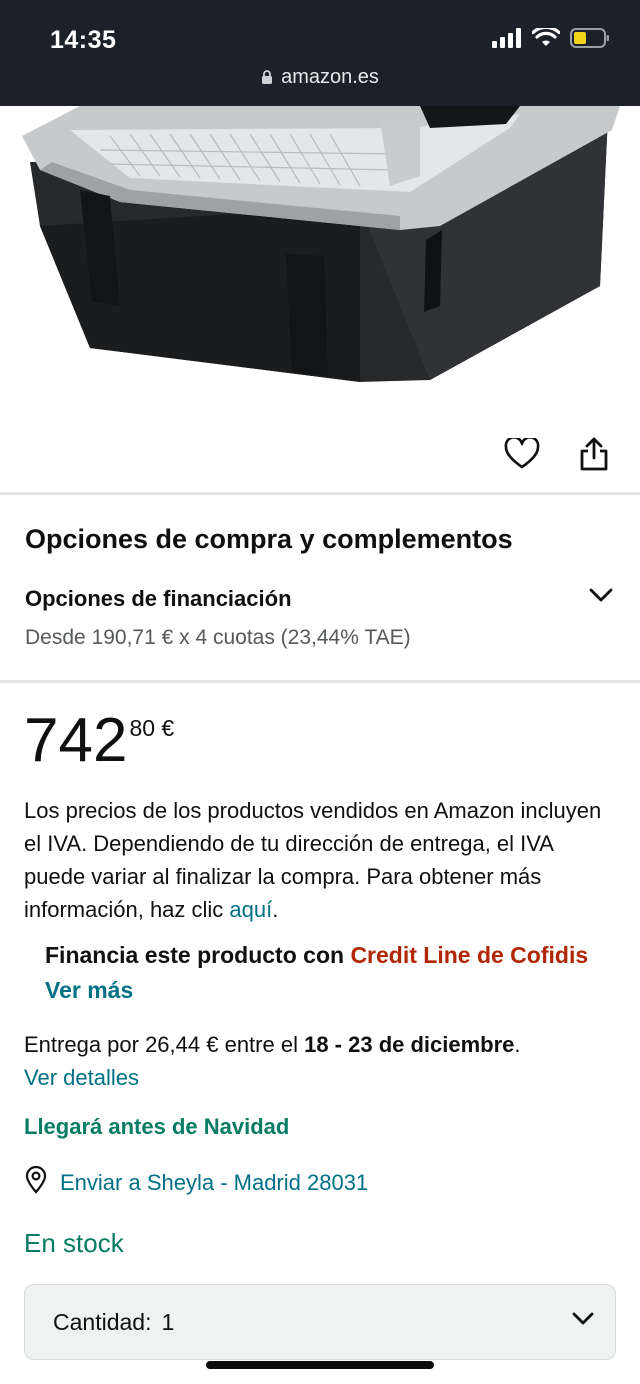 The image size is (640, 1384). What do you see at coordinates (275, 909) in the screenshot?
I see `vat-end: .` at bounding box center [275, 909].